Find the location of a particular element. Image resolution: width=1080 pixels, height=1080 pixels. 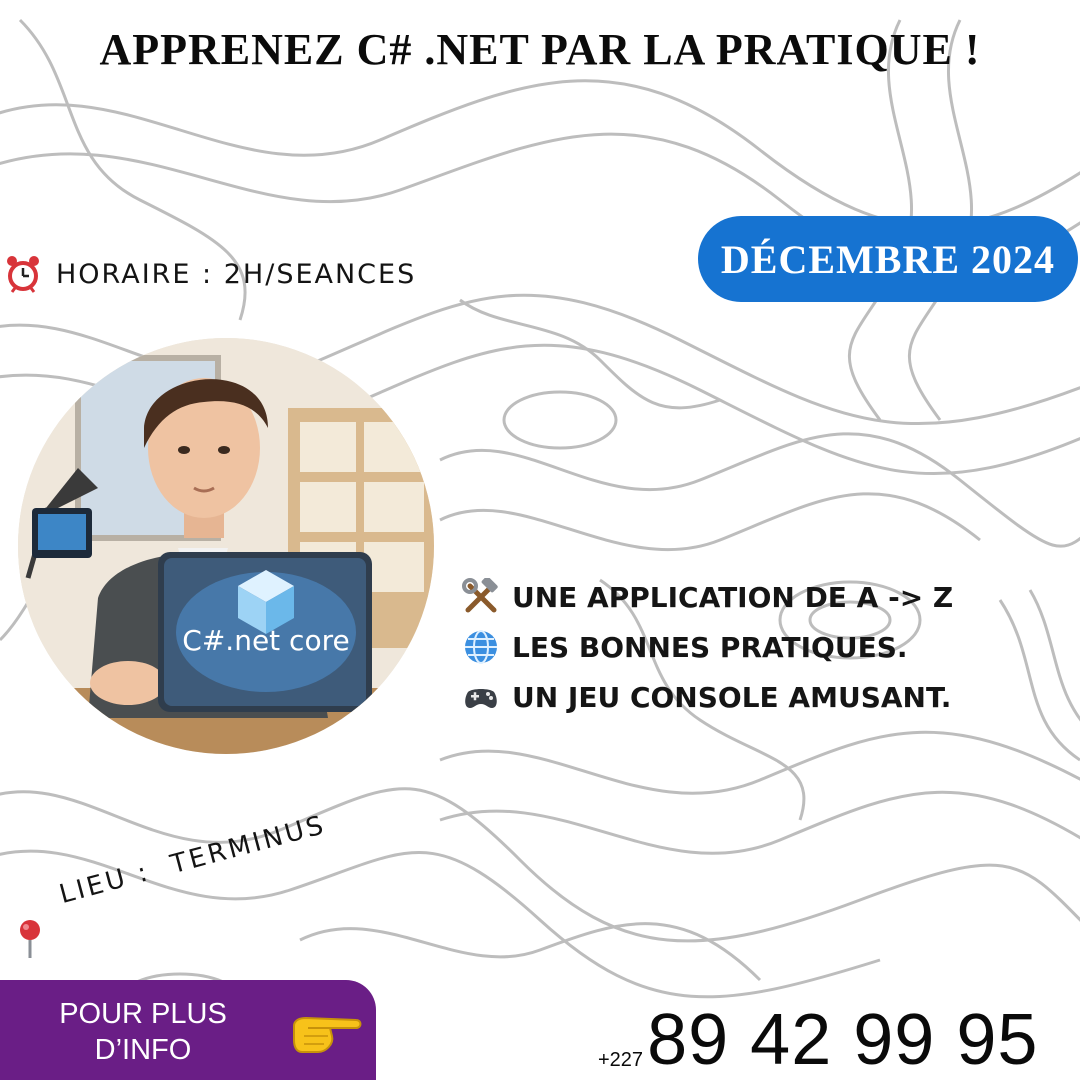

laptop-logo-text: C#.net core is located at coordinates (265, 640).